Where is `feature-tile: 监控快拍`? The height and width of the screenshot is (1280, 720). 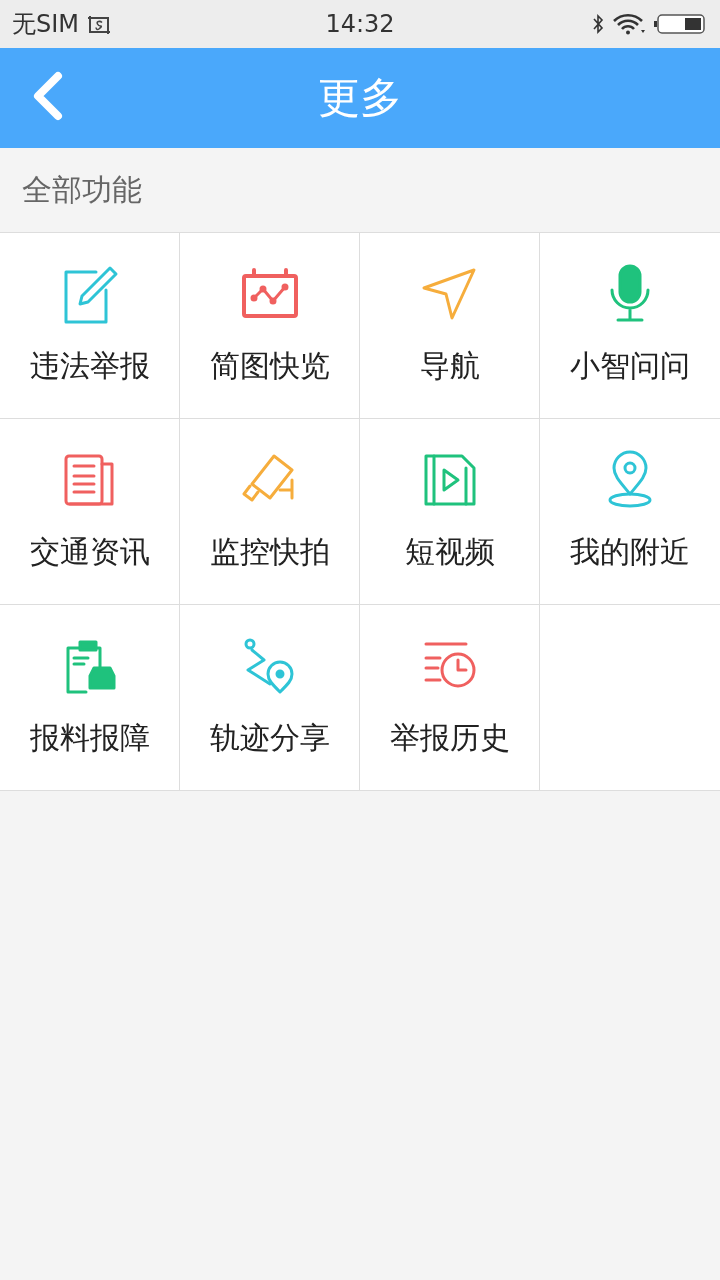
feature-tile: 监控快拍 is located at coordinates (270, 512).